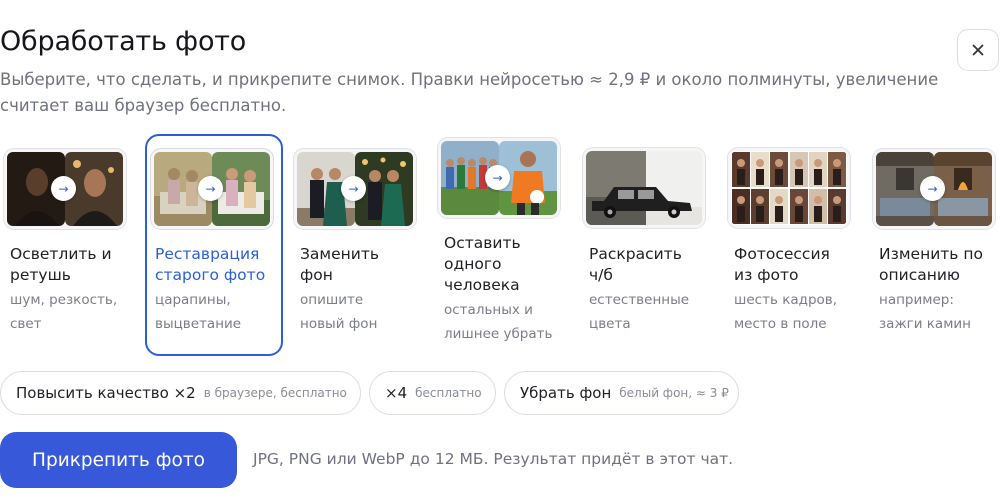  What do you see at coordinates (566, 393) in the screenshot?
I see `chip-label: Убрать фон` at bounding box center [566, 393].